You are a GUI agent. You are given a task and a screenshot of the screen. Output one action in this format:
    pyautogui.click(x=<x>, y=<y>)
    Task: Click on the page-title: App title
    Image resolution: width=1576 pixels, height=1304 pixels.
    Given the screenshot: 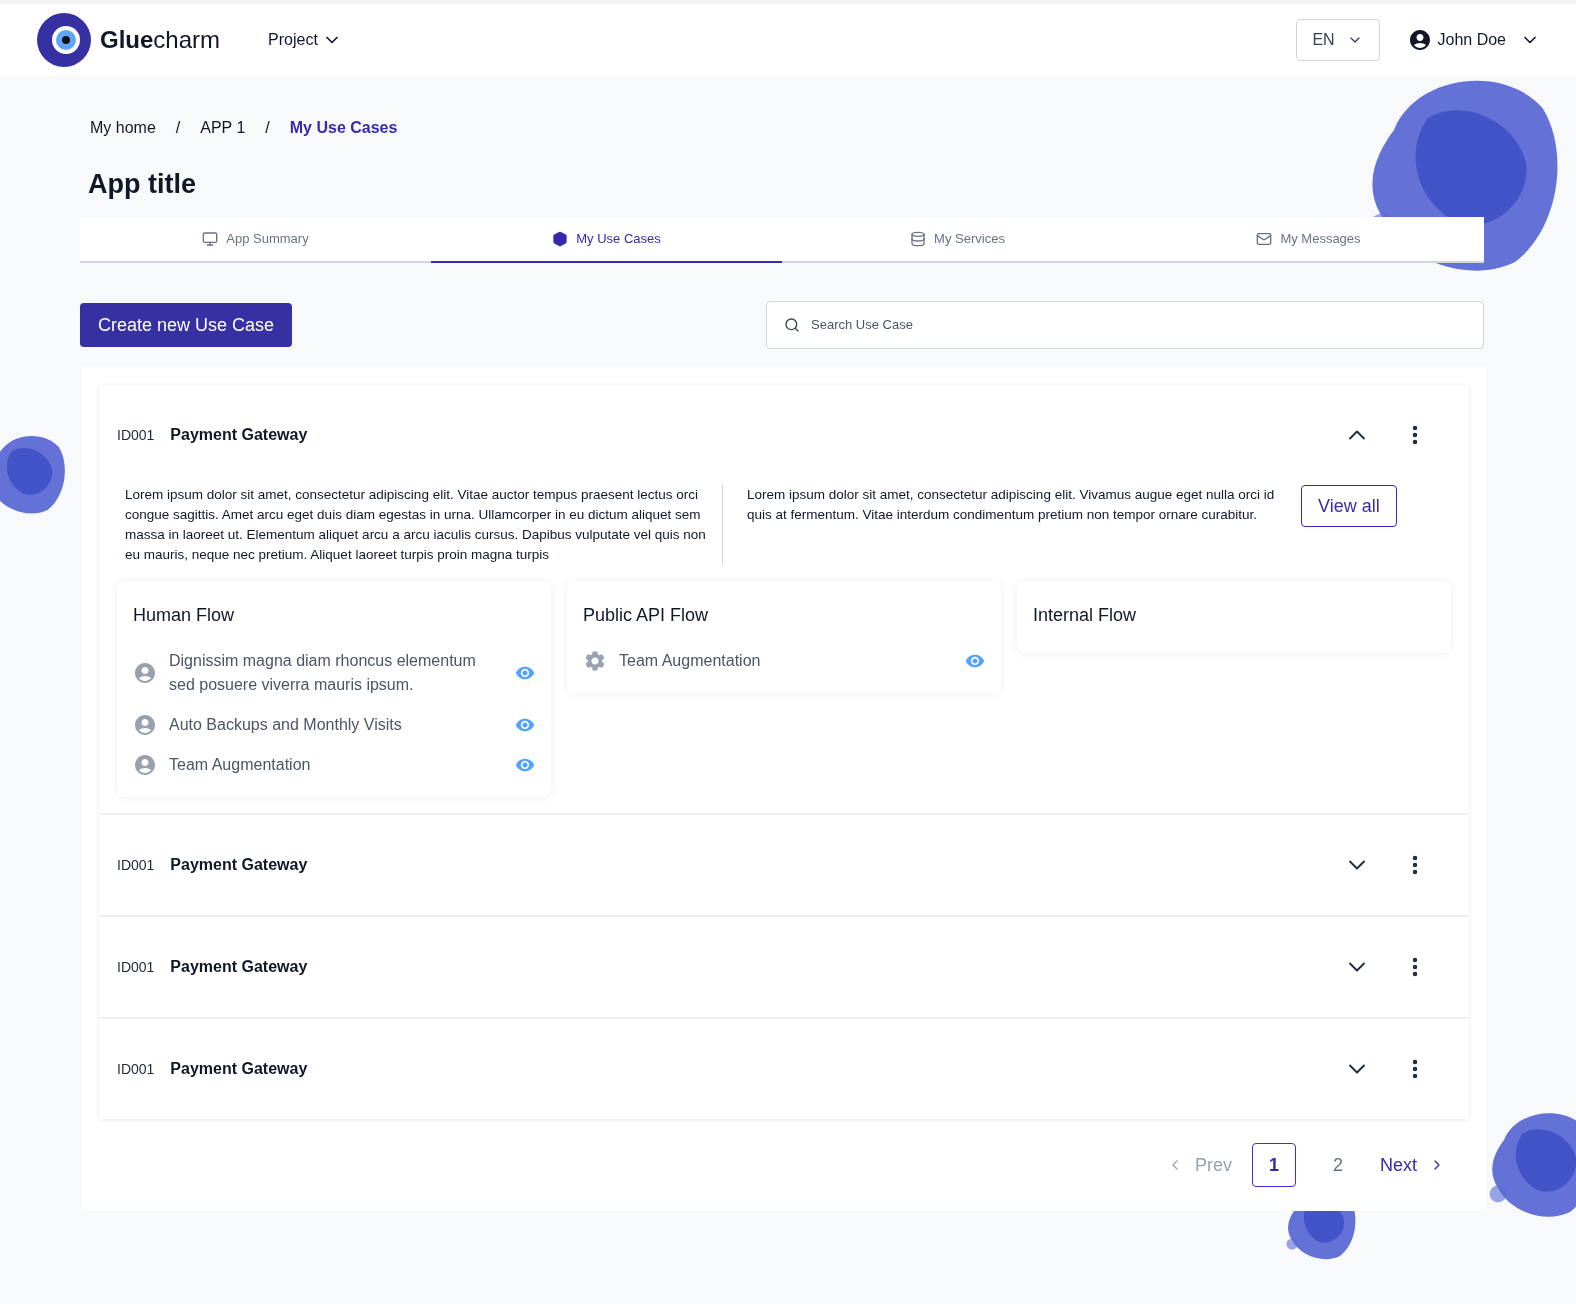 What is the action you would take?
    pyautogui.click(x=142, y=184)
    